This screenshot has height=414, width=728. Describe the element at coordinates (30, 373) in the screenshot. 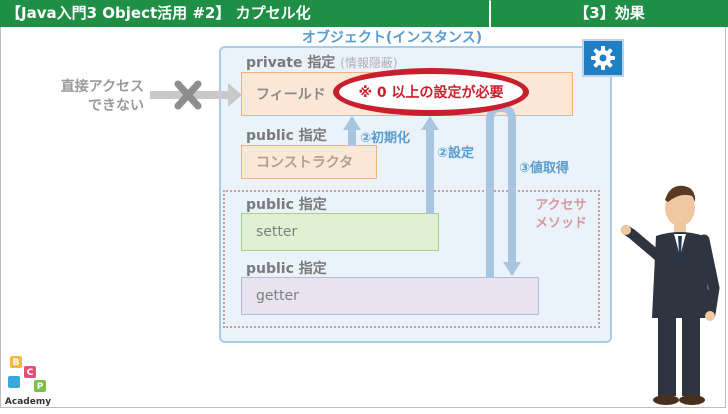

I see `logo-letter-c: C` at that location.